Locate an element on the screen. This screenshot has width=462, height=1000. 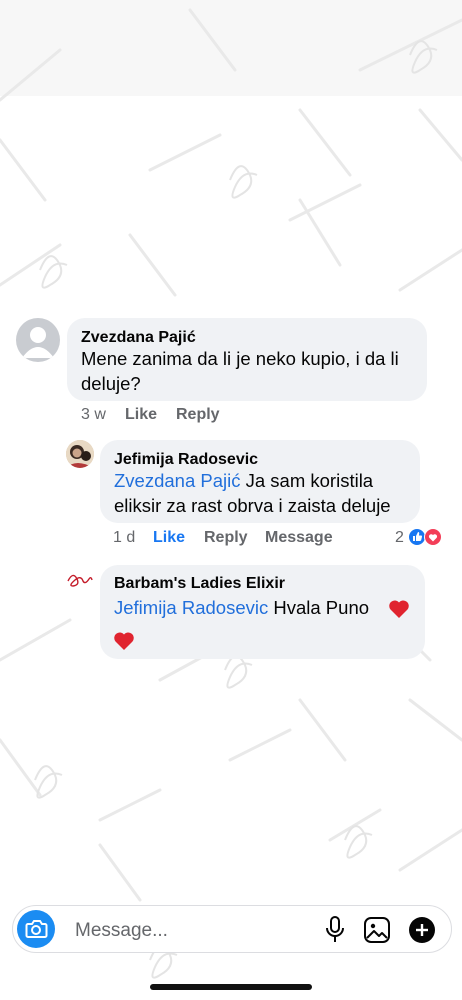
avatar-barbam is located at coordinates (80, 579).